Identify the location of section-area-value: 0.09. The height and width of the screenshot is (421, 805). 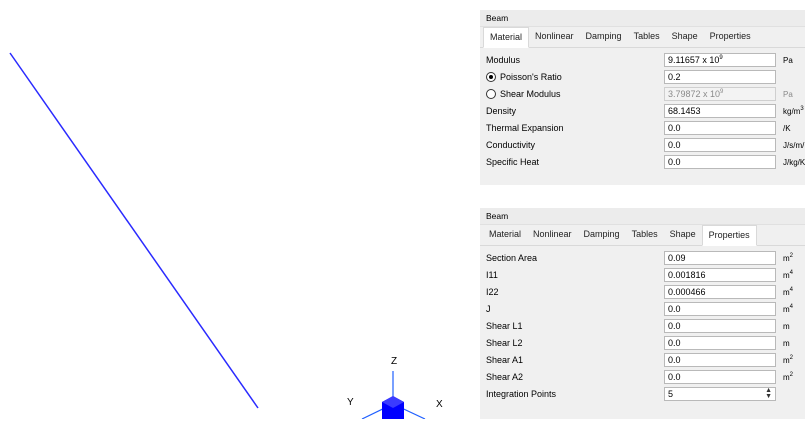
(677, 258).